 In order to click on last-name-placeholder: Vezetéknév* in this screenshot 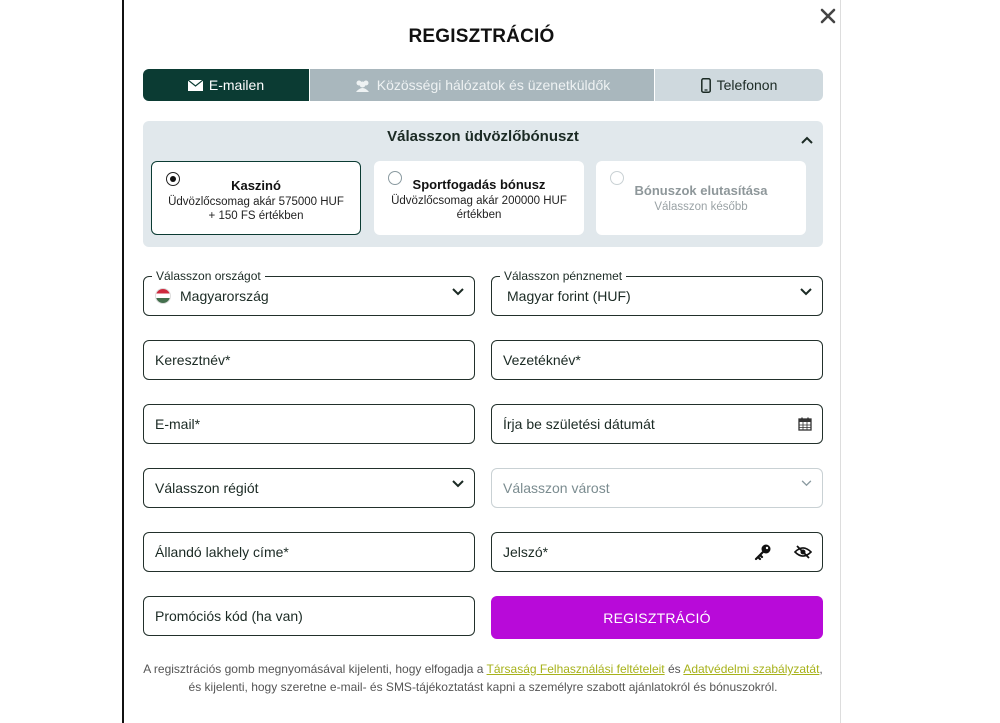, I will do `click(542, 360)`.